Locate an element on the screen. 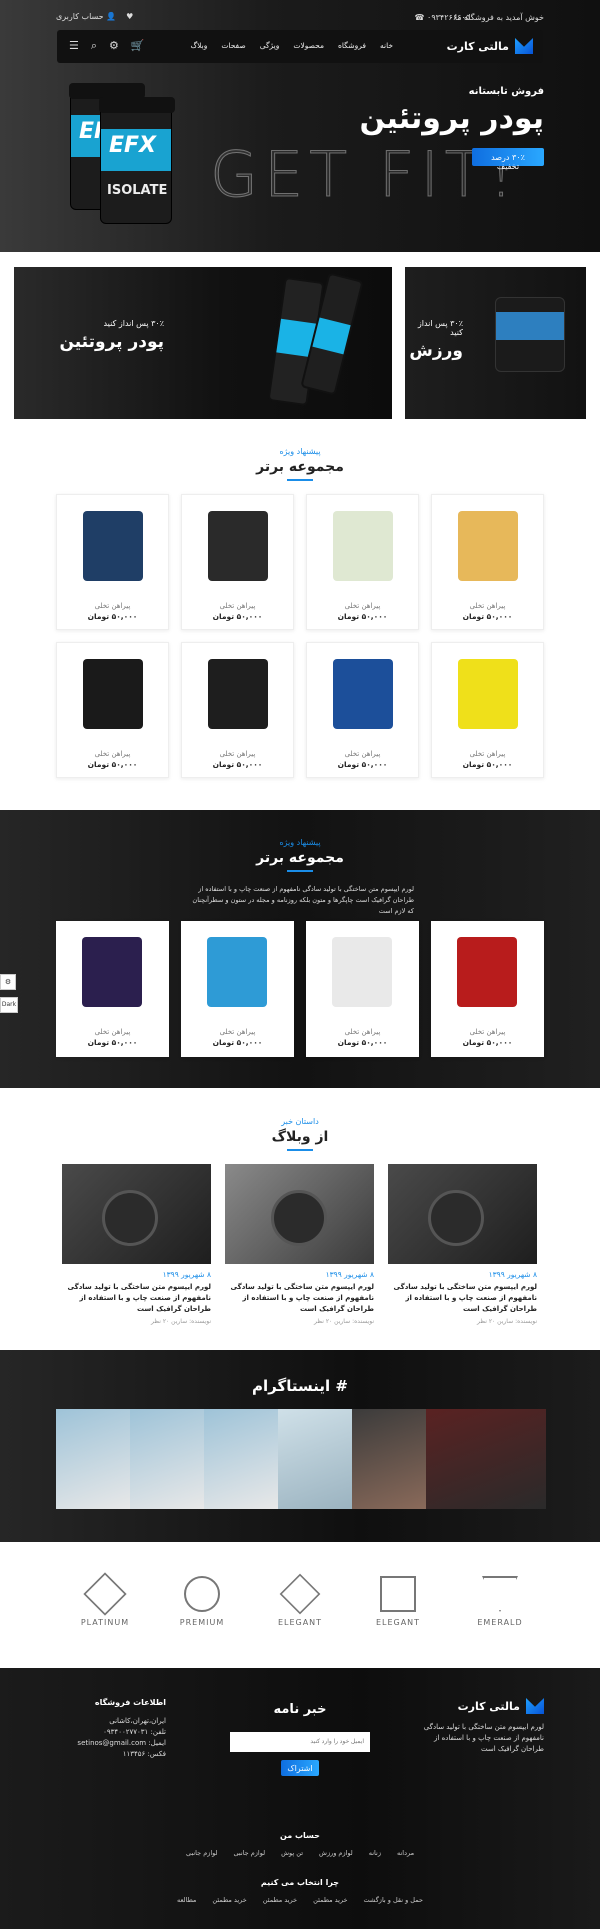 The image size is (600, 1929). blog-post-meta: نویسنده: سارین ۲۰ نظر is located at coordinates (344, 1321).